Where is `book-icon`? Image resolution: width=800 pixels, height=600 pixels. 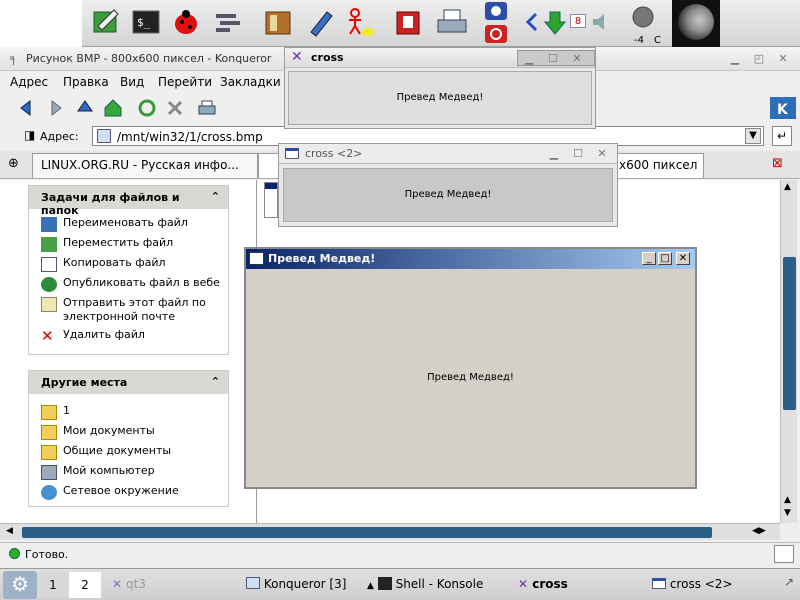 book-icon is located at coordinates (278, 22).